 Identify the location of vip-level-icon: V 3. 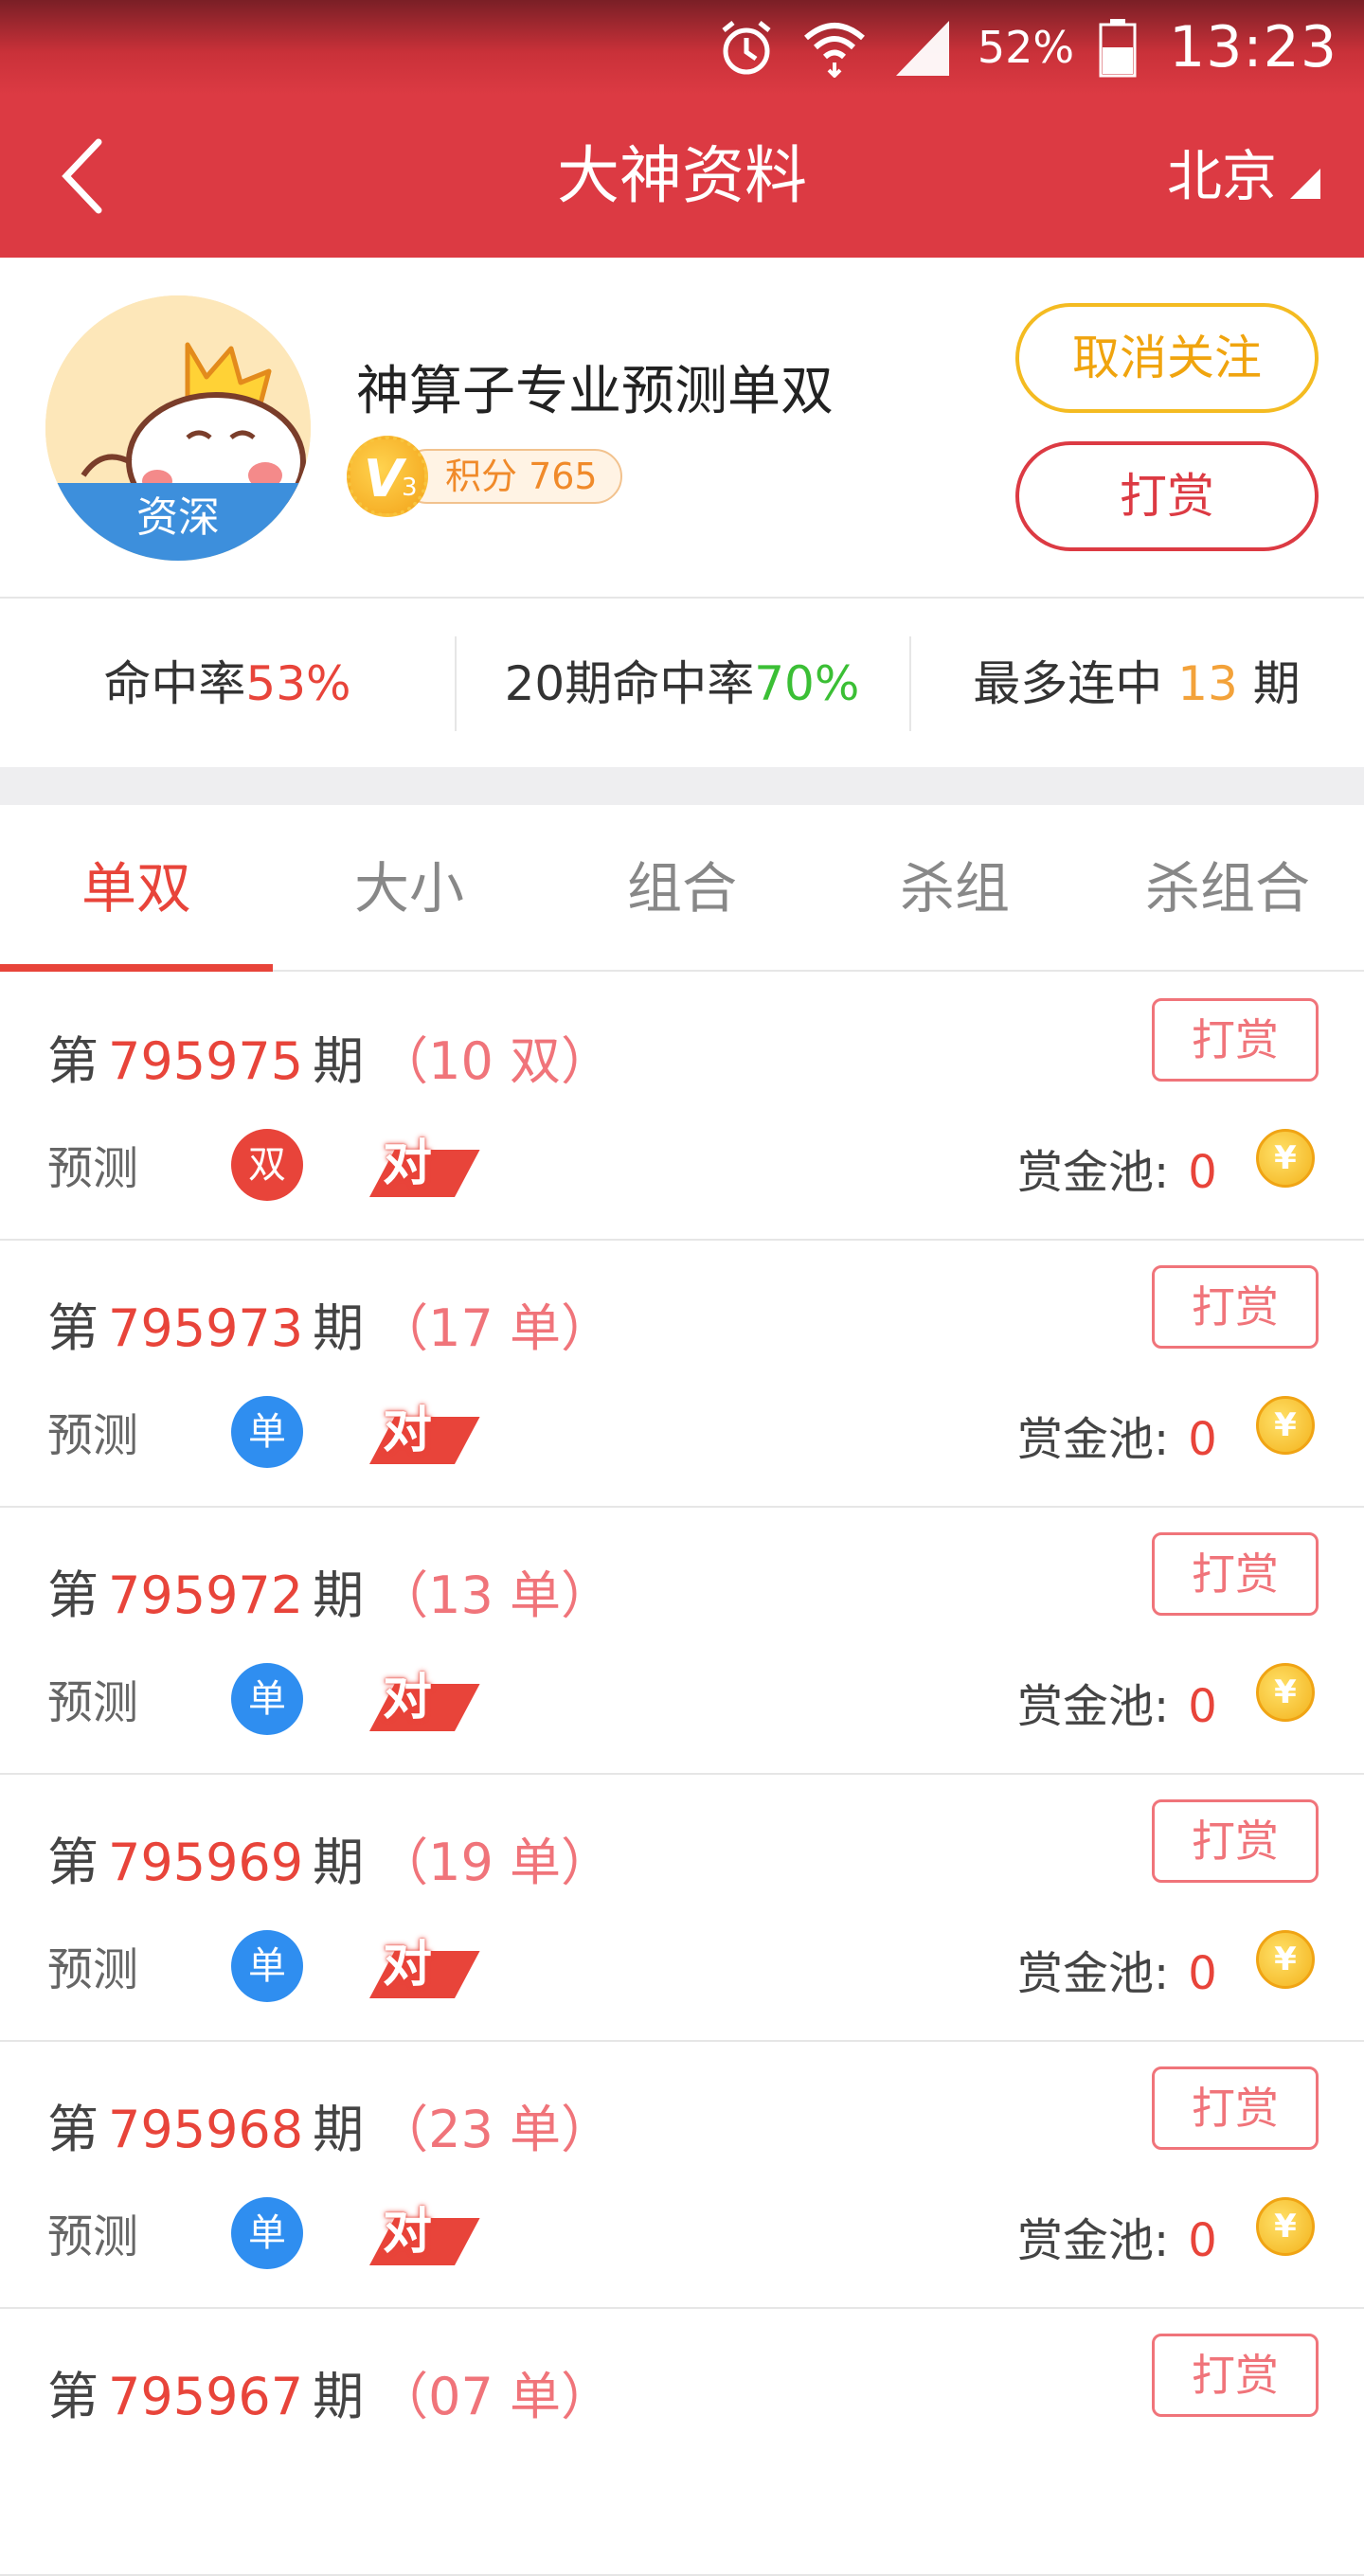
(387, 476).